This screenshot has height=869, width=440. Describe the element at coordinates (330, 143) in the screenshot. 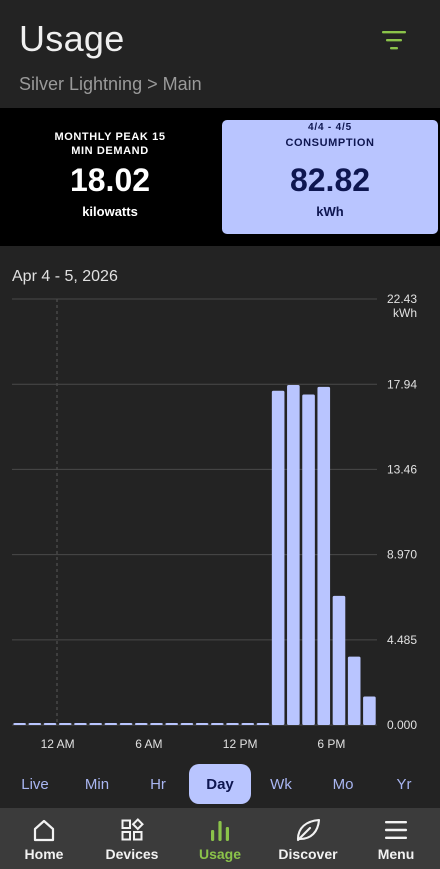

I see `consumption-label: CONSUMPTION` at that location.